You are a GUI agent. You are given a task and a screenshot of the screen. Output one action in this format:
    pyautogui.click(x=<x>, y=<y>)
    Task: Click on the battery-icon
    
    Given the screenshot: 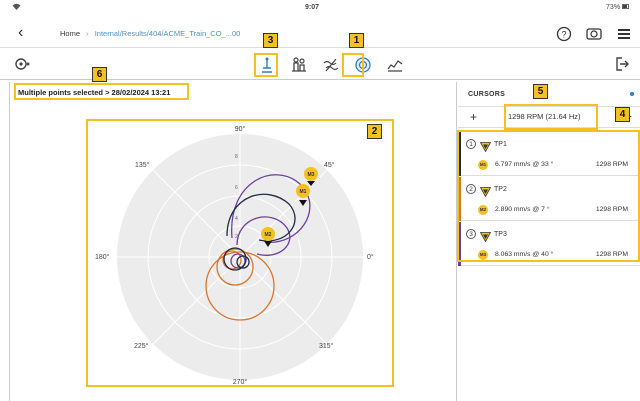 What is the action you would take?
    pyautogui.click(x=625, y=6)
    